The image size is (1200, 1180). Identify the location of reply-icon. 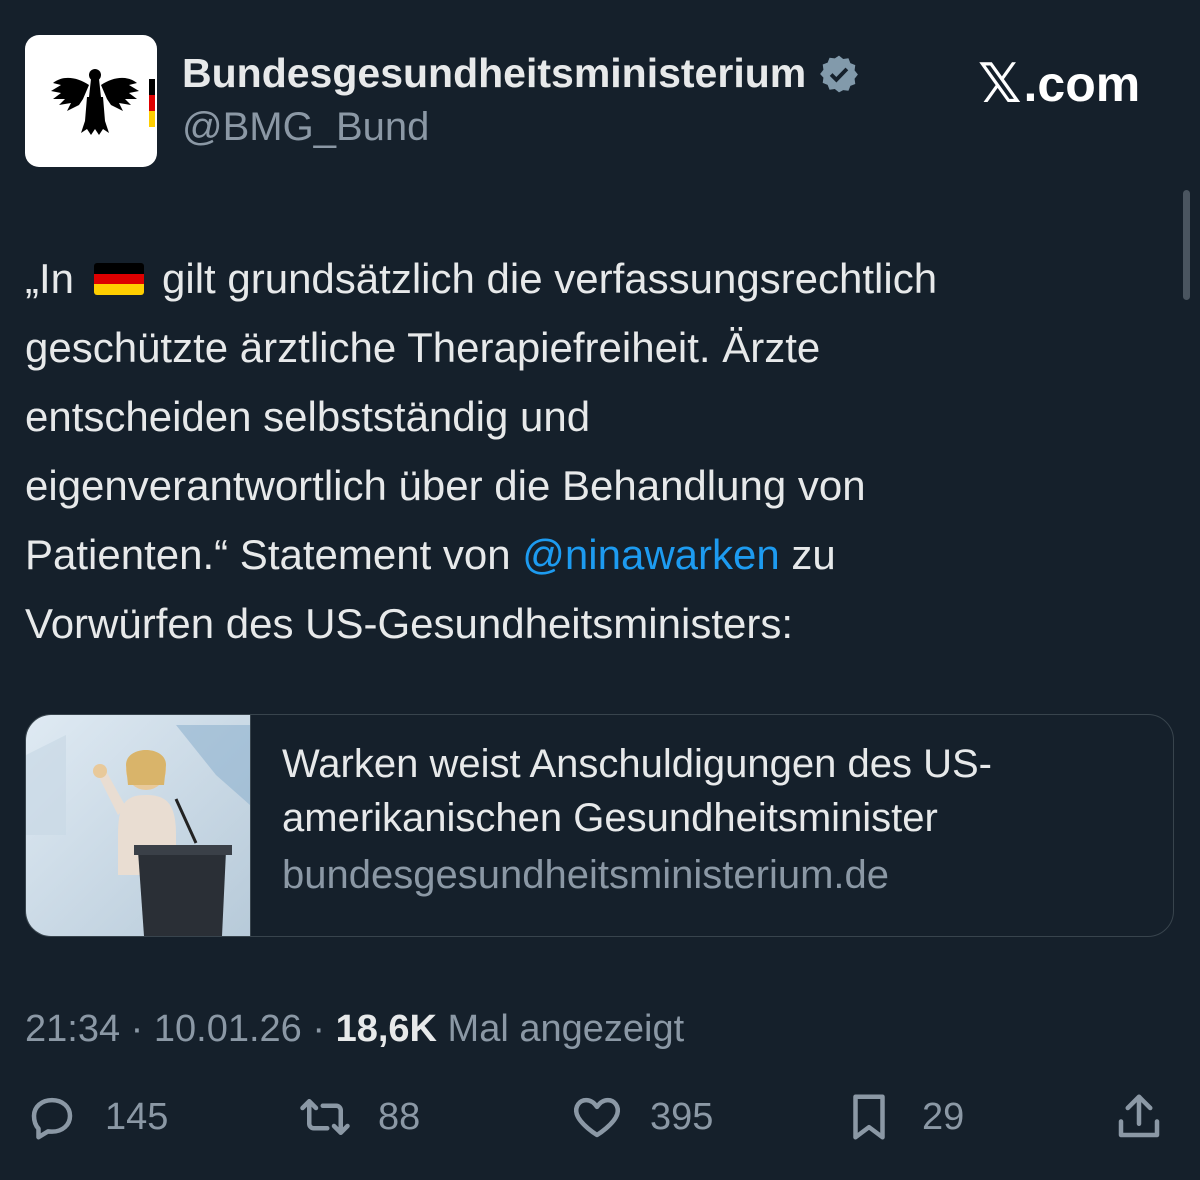
(52, 1118).